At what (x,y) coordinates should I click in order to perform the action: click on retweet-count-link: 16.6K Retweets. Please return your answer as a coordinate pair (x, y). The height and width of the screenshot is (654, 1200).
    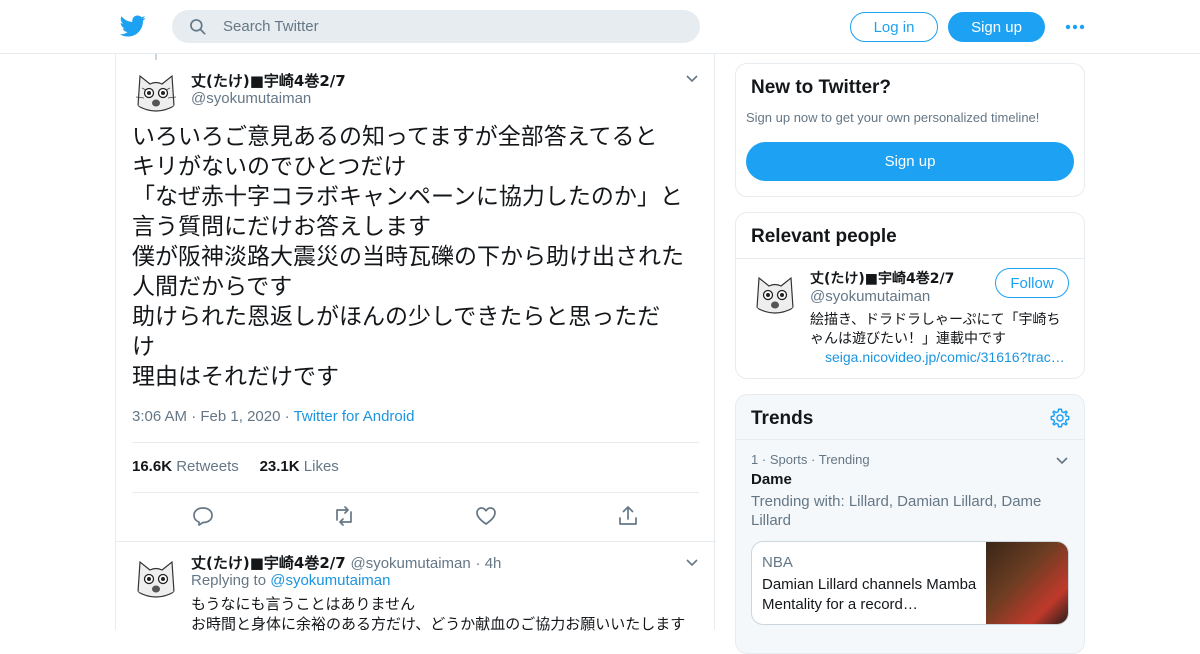
    Looking at the image, I should click on (185, 466).